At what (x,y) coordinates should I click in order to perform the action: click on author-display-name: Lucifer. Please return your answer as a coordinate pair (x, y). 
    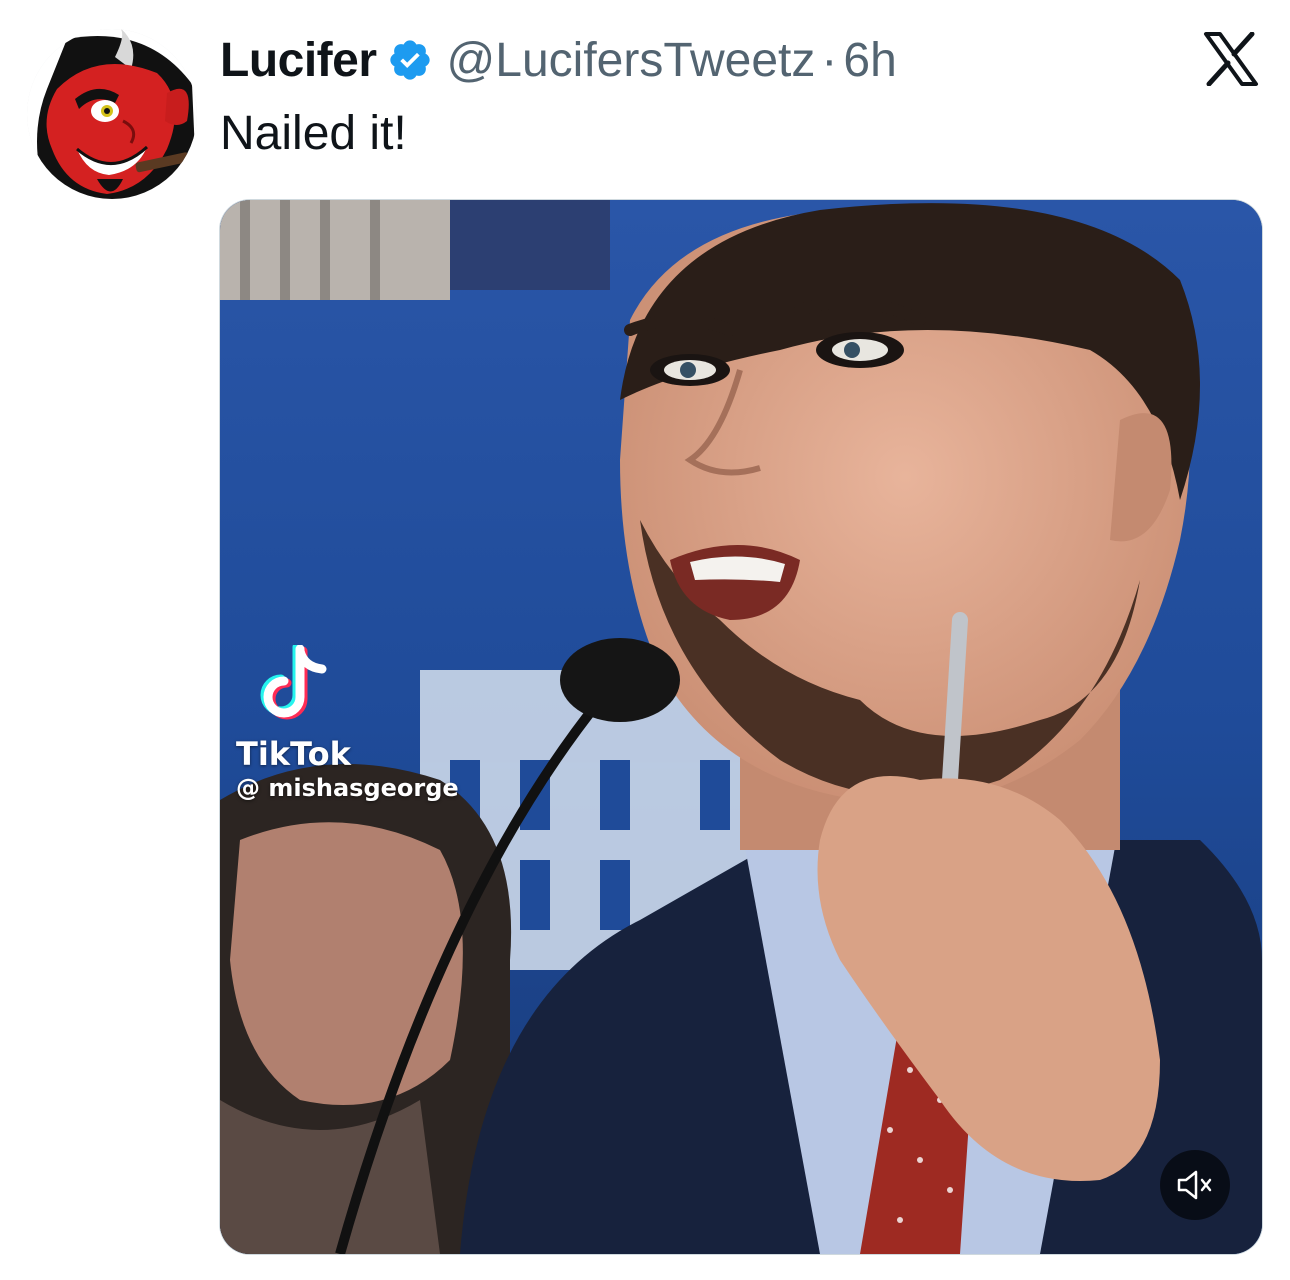
    Looking at the image, I should click on (298, 60).